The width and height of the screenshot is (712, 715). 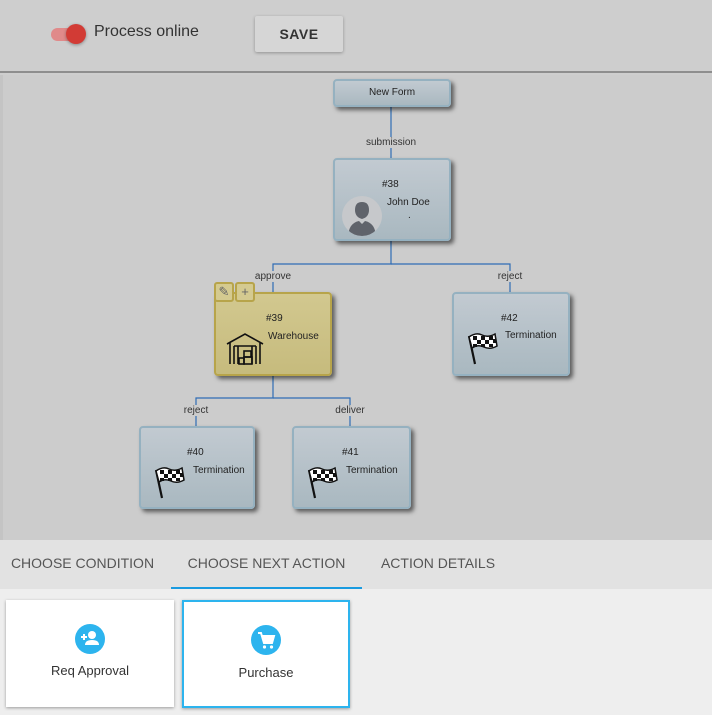 I want to click on node-40: #40 Termination, so click(x=197, y=467).